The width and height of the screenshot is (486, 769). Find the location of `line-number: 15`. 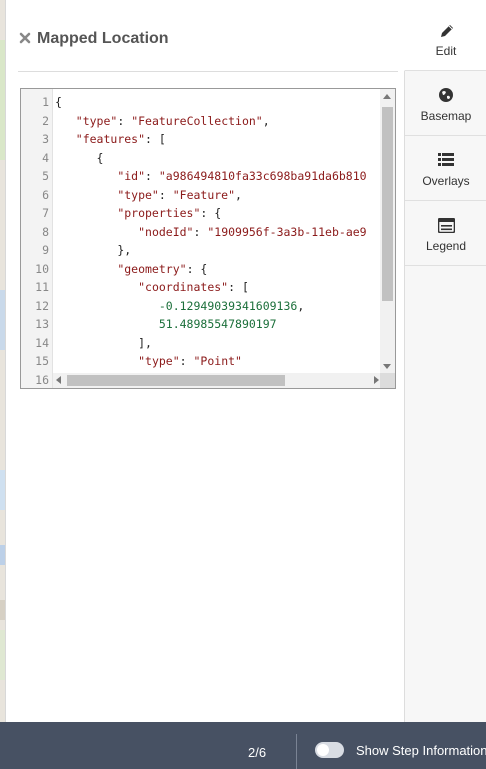

line-number: 15 is located at coordinates (42, 361).